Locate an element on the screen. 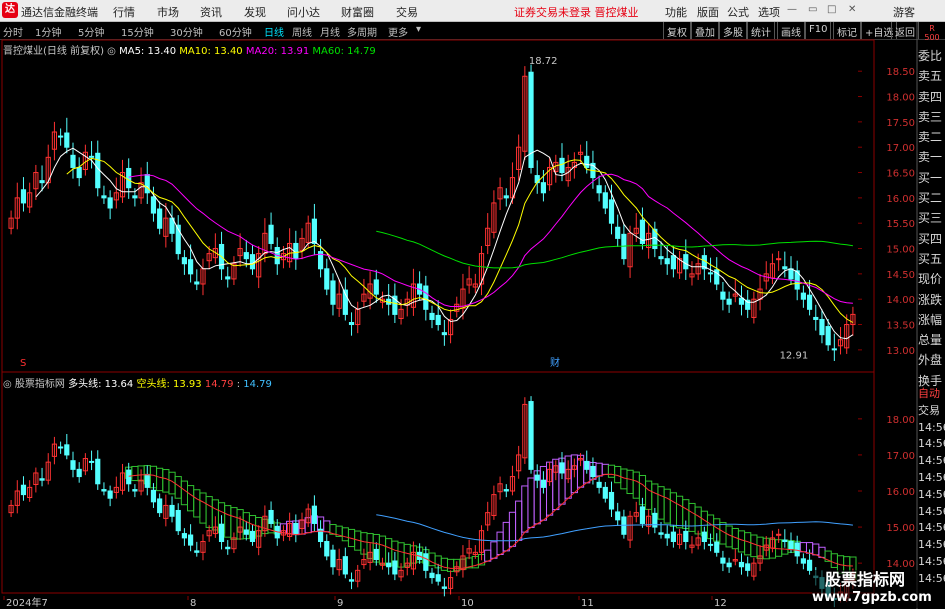  period-tab: 分时 is located at coordinates (13, 31).